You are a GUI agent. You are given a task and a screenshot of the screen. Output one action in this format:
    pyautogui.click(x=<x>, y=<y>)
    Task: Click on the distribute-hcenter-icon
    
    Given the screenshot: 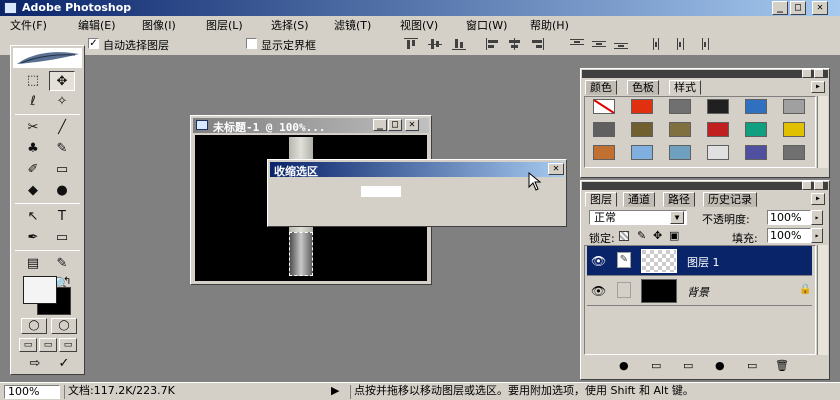 What is the action you would take?
    pyautogui.click(x=681, y=44)
    